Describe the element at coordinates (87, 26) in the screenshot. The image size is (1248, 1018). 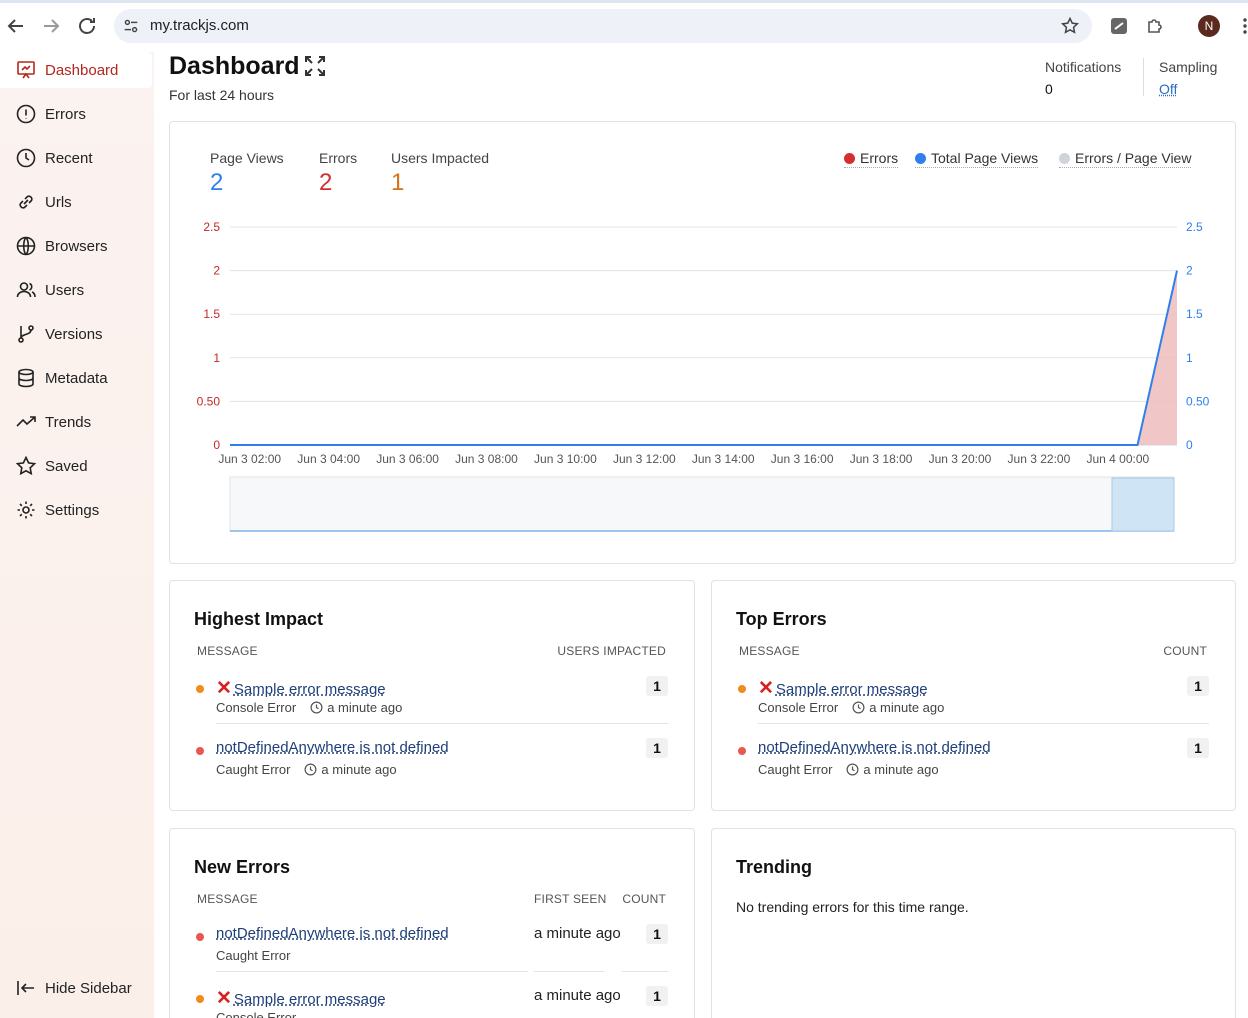
I see `reload-icon` at that location.